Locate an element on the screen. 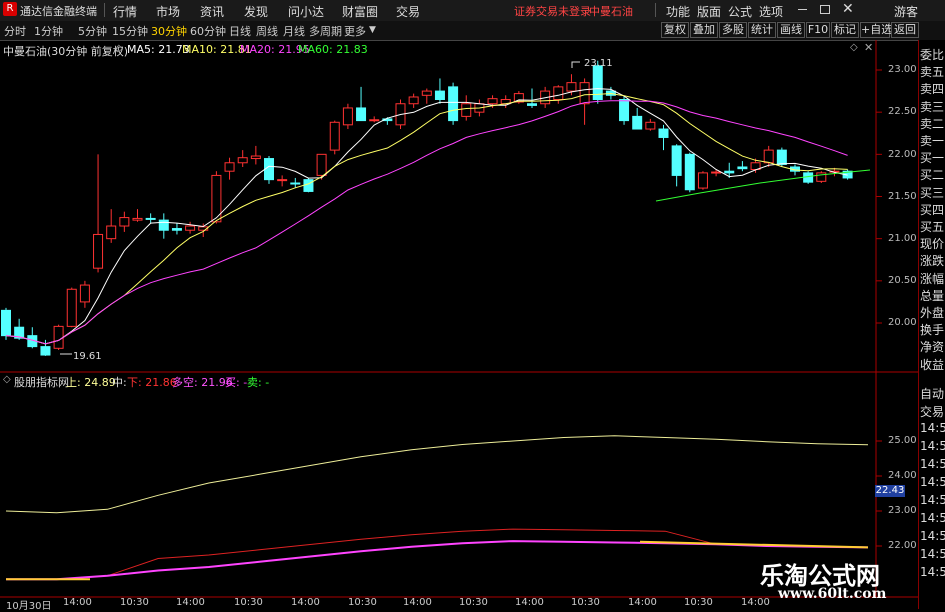 This screenshot has width=945, height=612. quote-panel-item: 外盘 is located at coordinates (932, 312).